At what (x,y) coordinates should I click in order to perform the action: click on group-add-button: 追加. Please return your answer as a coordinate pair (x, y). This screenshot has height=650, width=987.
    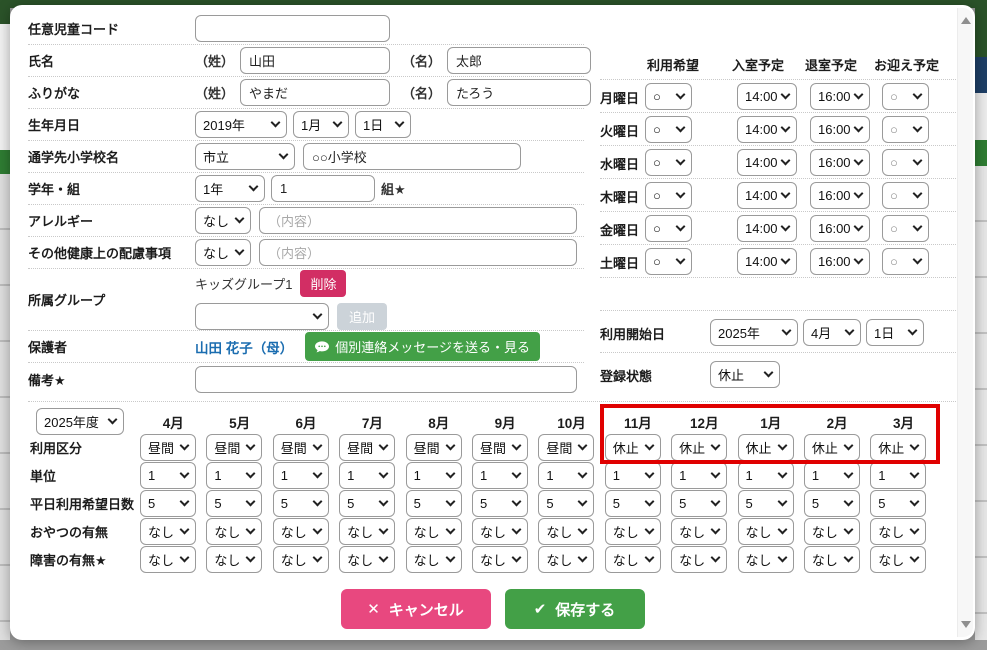
    Looking at the image, I should click on (362, 316).